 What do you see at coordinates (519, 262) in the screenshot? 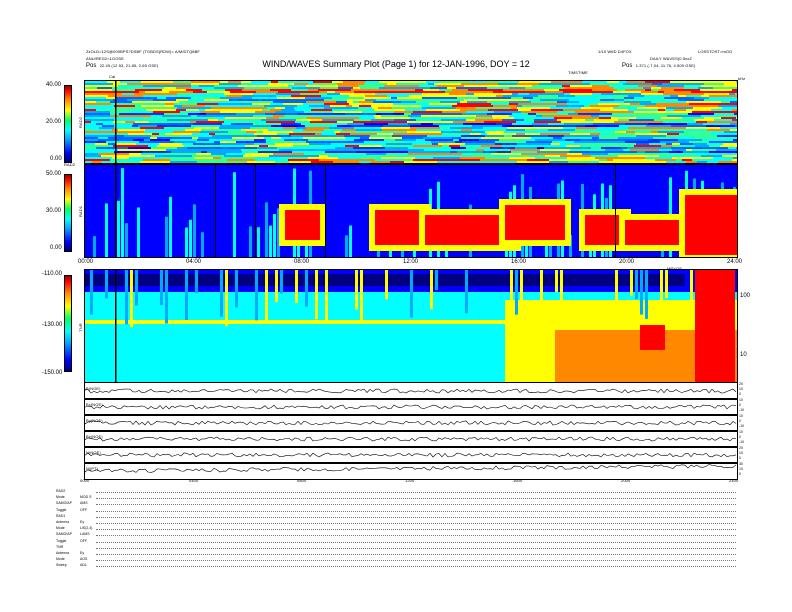
I see `rad1-xtick-4: 16:00` at bounding box center [519, 262].